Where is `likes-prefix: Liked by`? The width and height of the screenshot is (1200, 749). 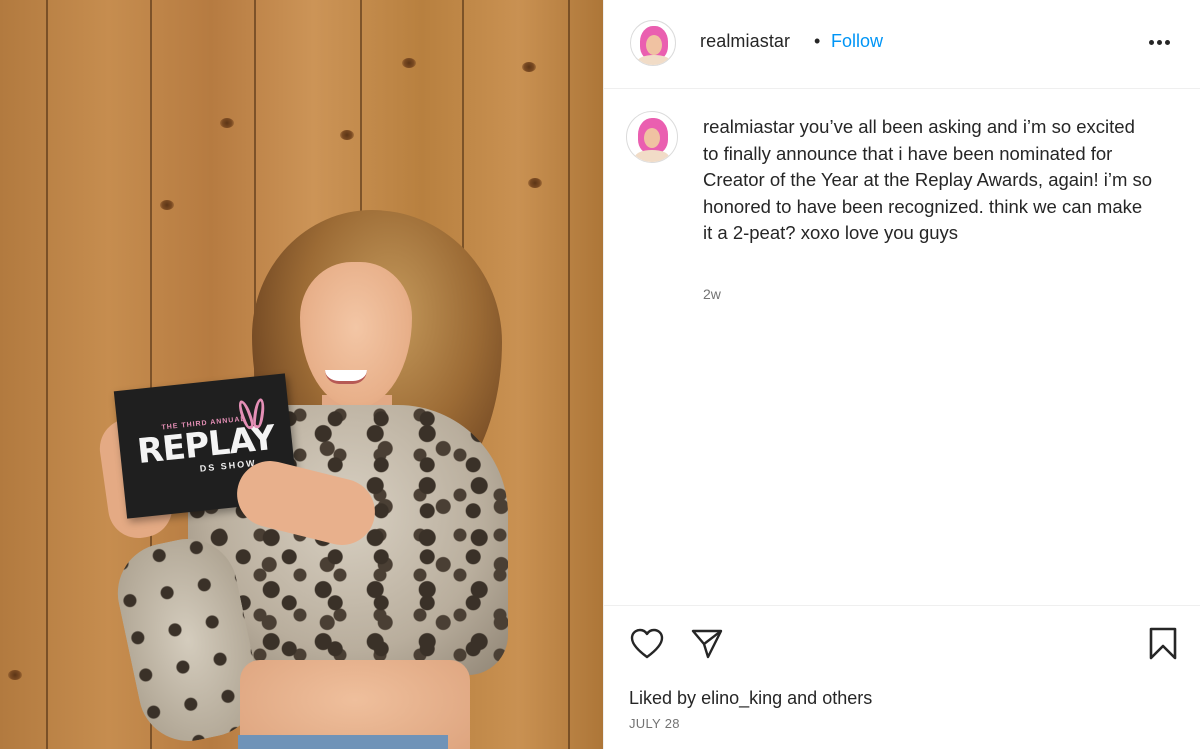 likes-prefix: Liked by is located at coordinates (663, 698).